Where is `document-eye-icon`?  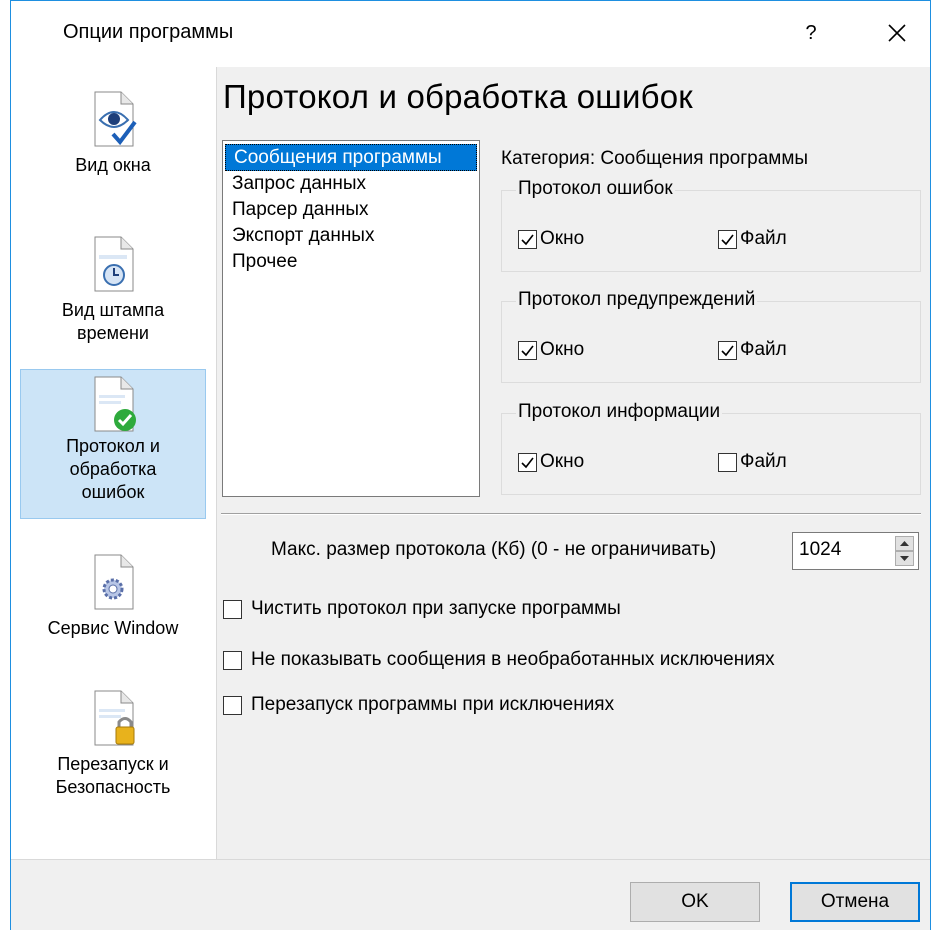 document-eye-icon is located at coordinates (115, 119).